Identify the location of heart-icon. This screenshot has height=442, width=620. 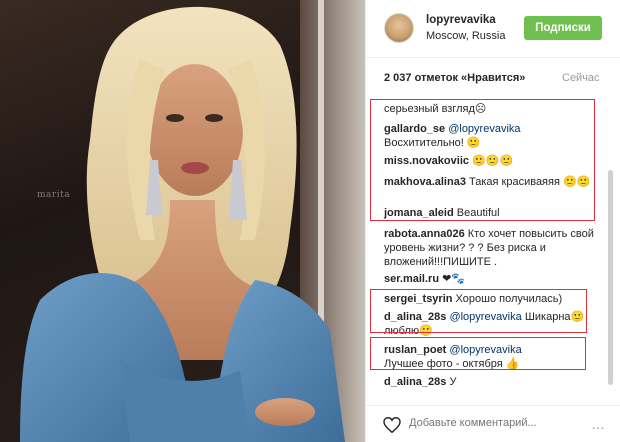
(392, 425).